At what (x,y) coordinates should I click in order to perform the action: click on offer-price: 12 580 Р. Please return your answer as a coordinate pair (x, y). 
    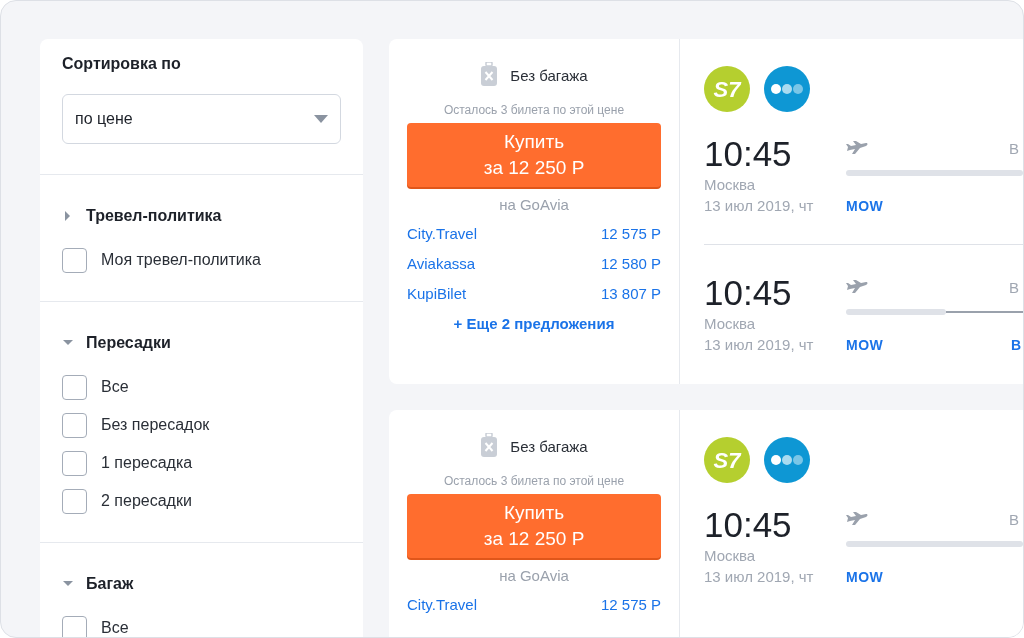
    Looking at the image, I should click on (630, 264).